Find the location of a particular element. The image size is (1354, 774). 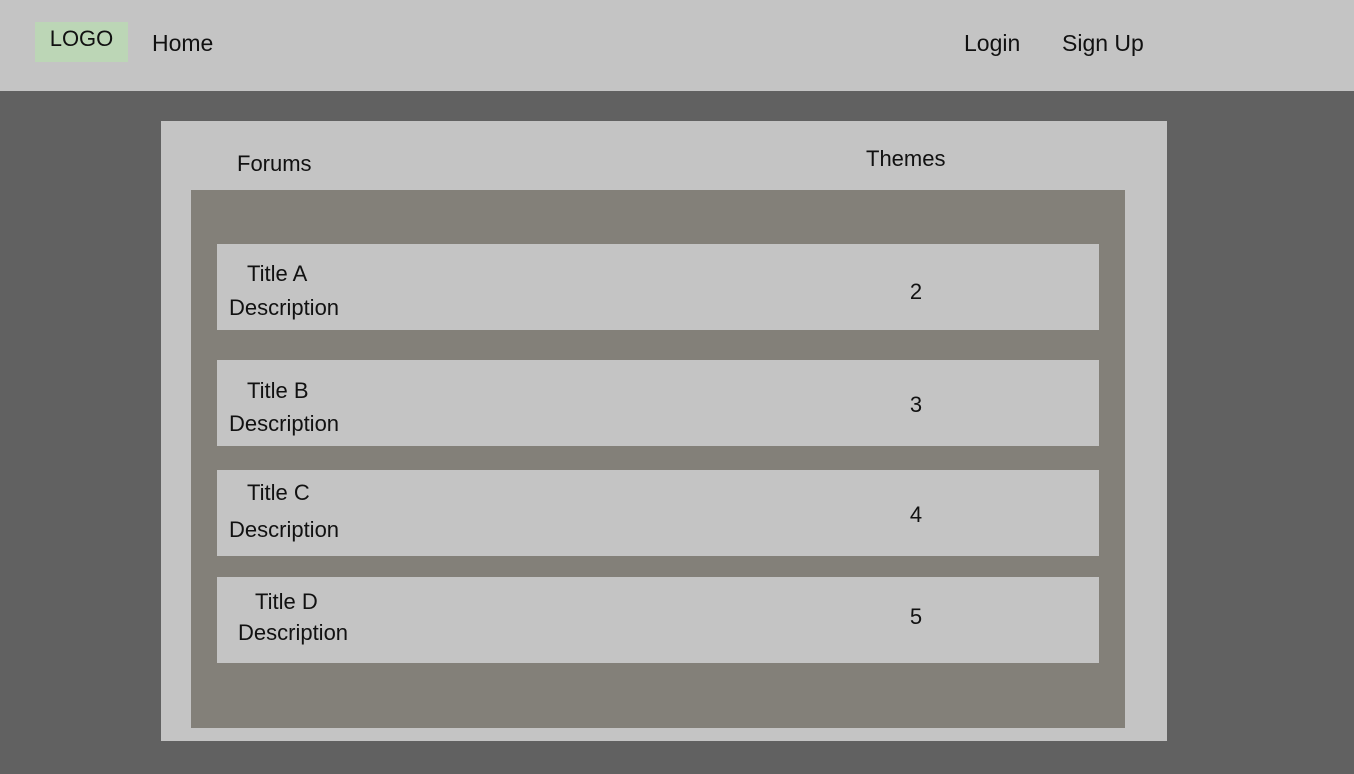

forum-row-a: Title A Description 2 is located at coordinates (658, 287).